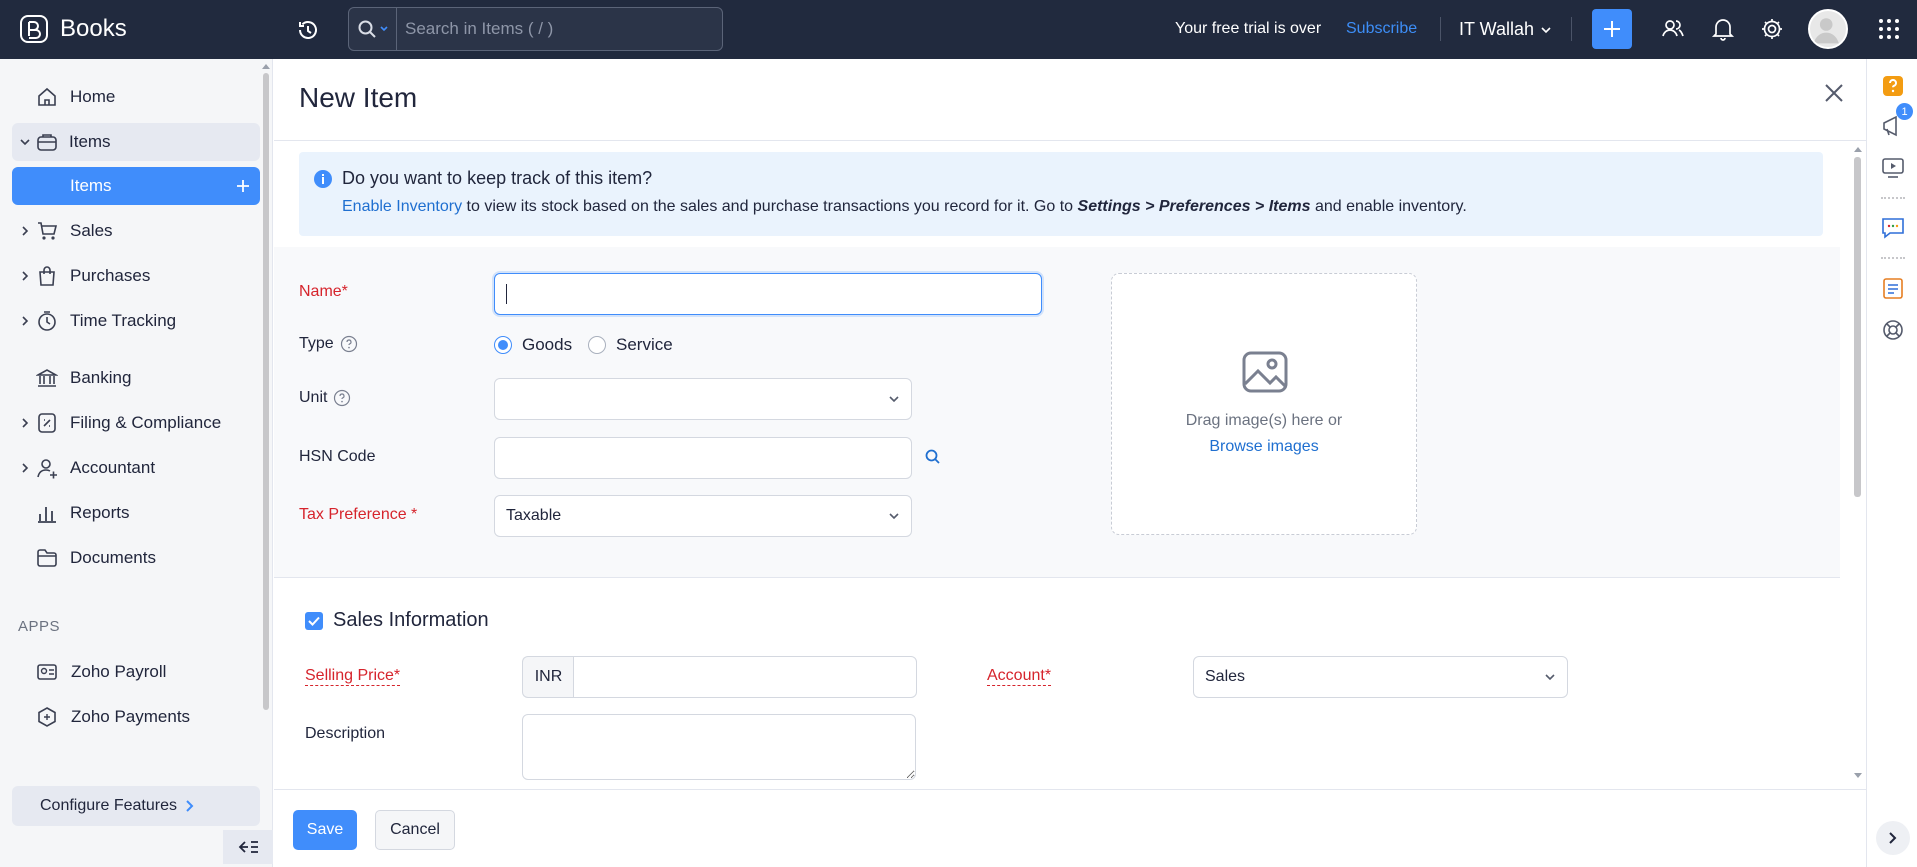  Describe the element at coordinates (547, 344) in the screenshot. I see `type-goods-label: Goods` at that location.